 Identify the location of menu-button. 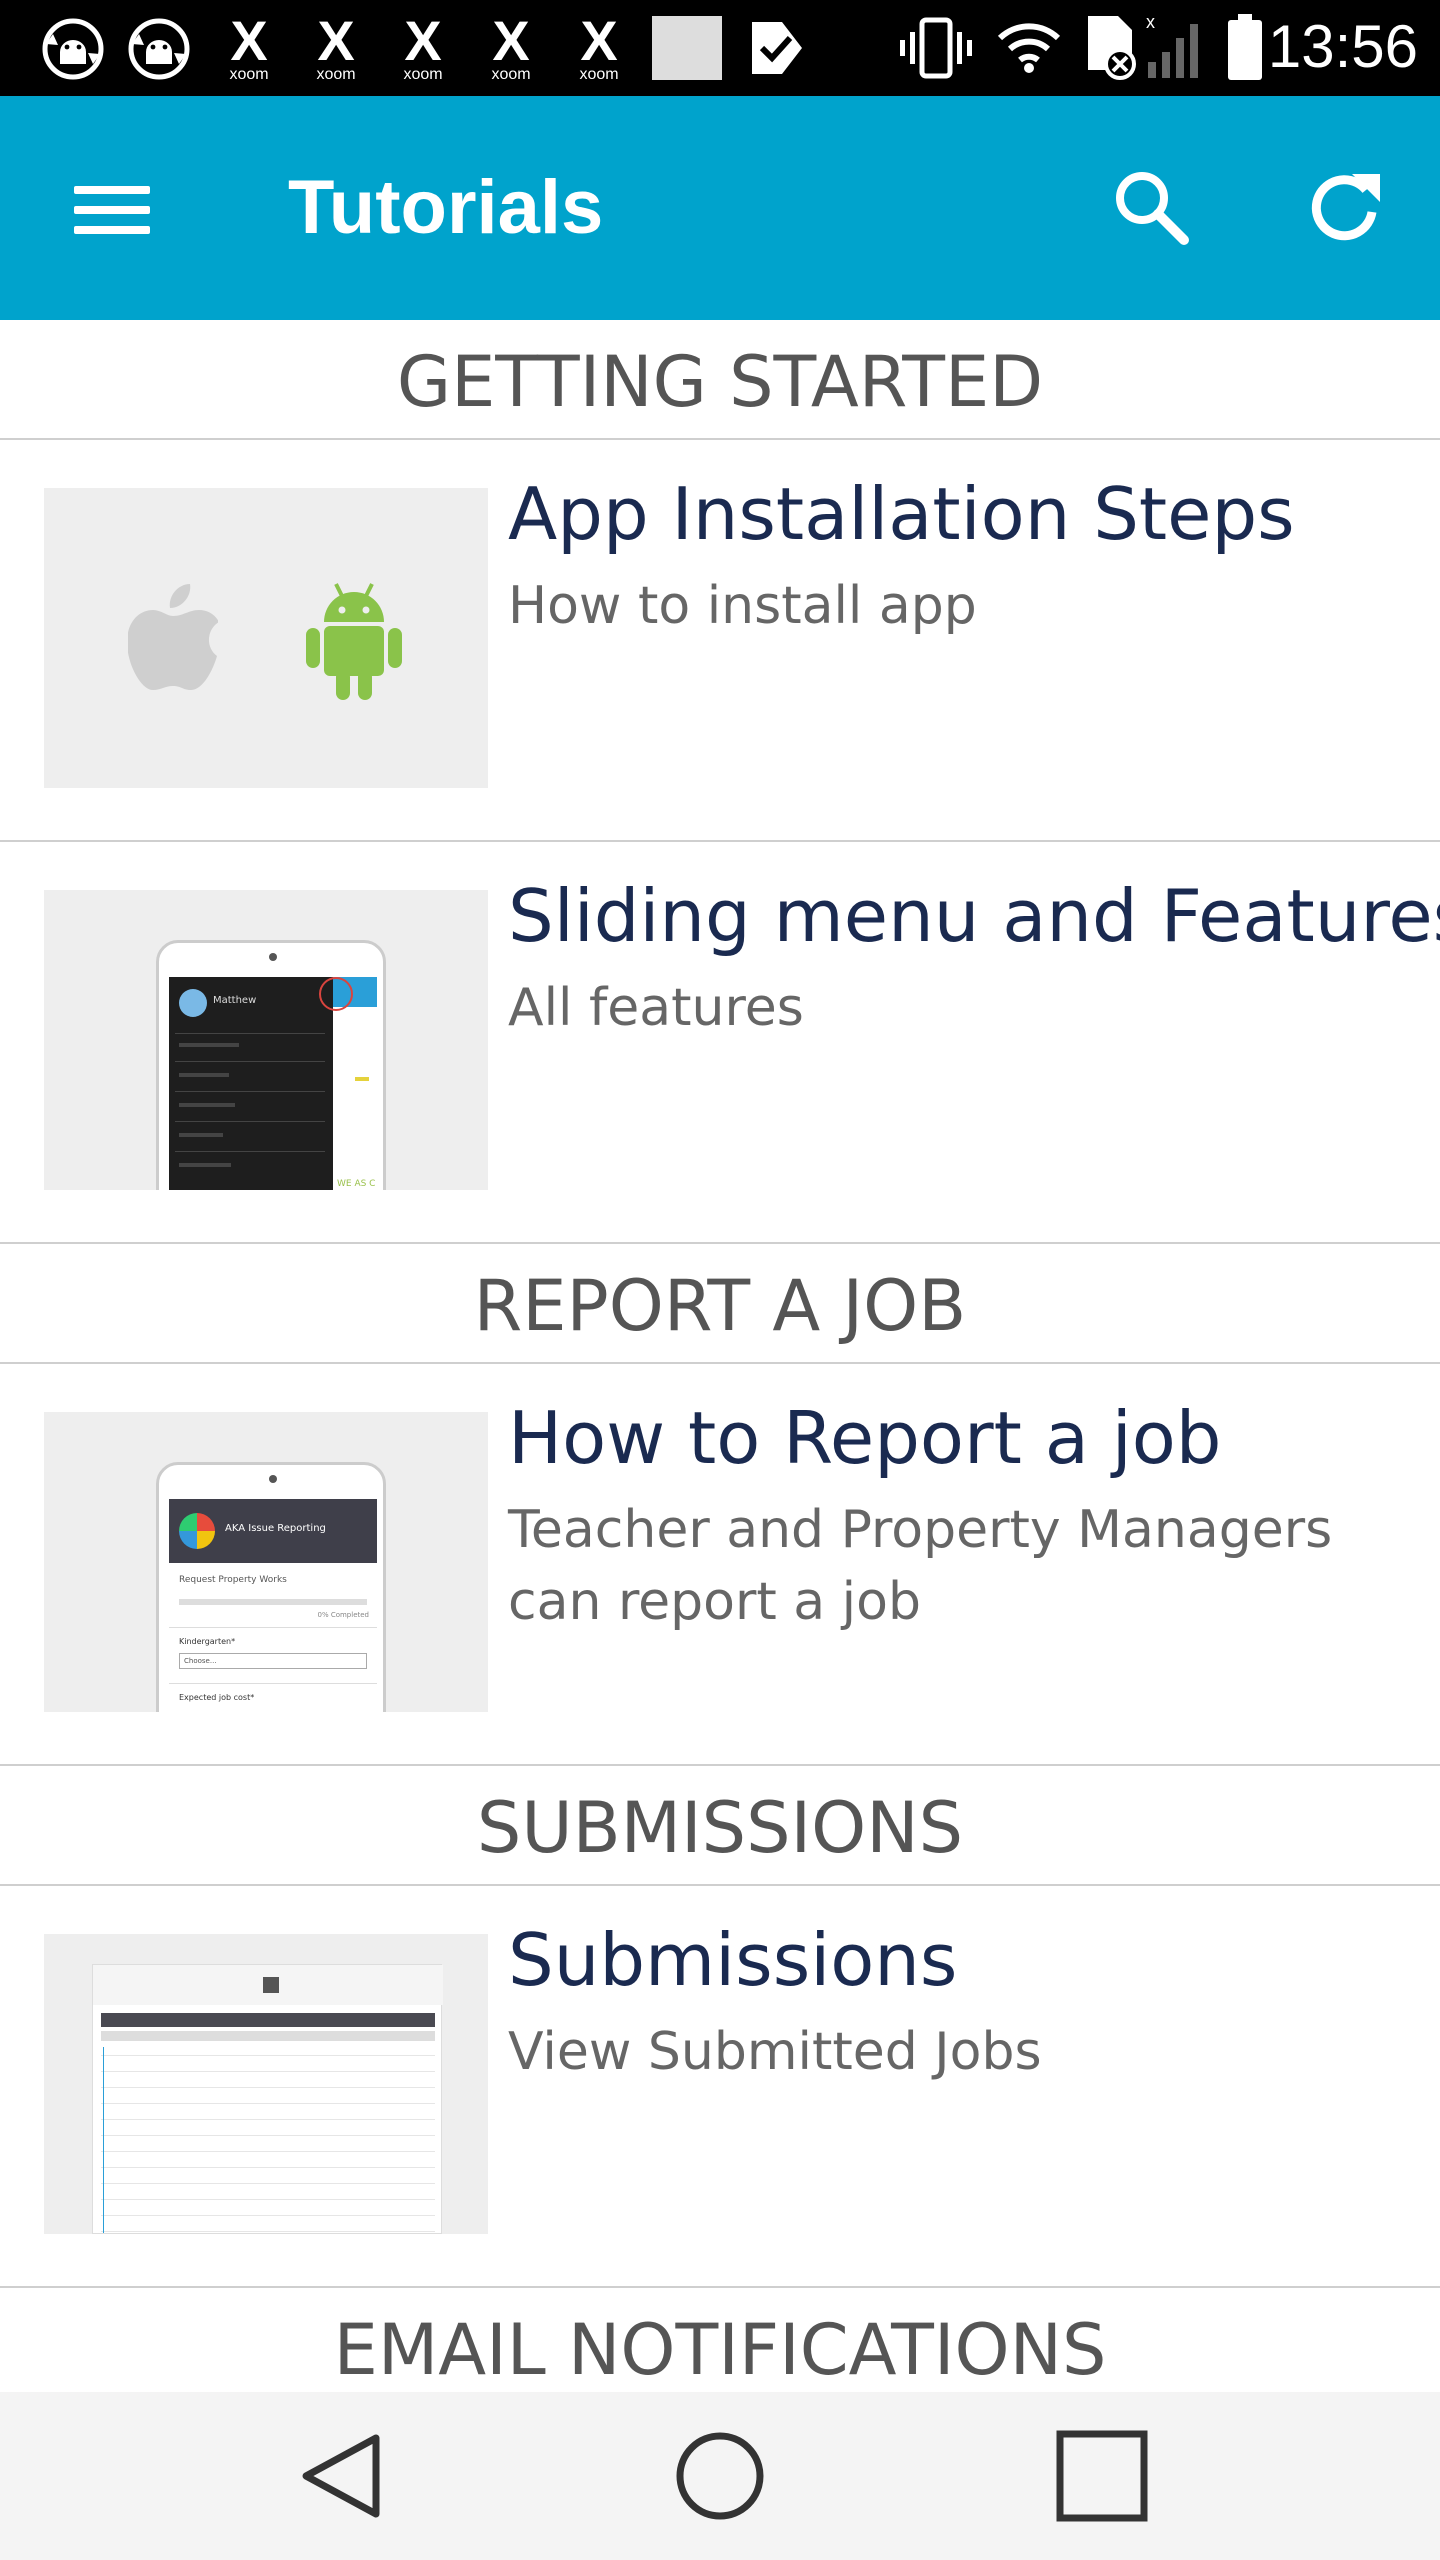
(110, 209).